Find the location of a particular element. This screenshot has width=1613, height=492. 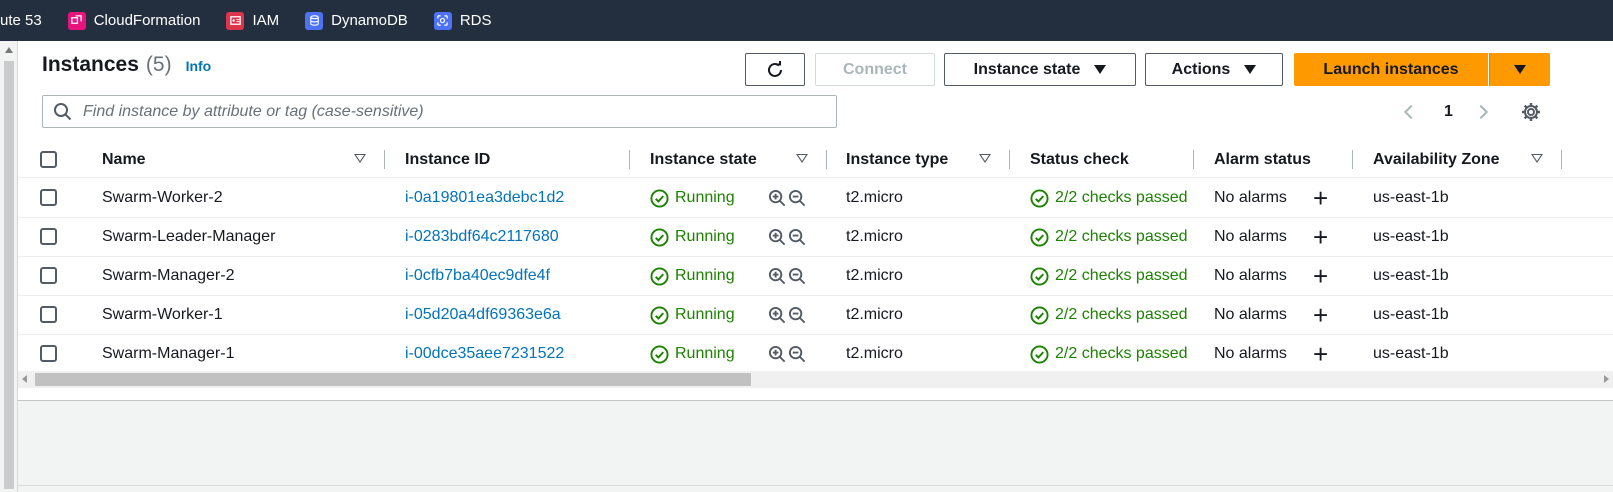

column-label: Status check is located at coordinates (1079, 159).